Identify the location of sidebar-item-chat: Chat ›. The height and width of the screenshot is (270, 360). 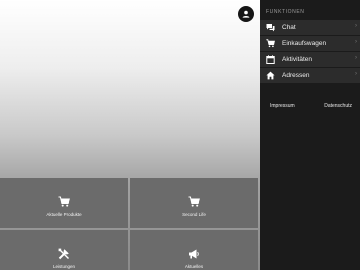
(310, 27).